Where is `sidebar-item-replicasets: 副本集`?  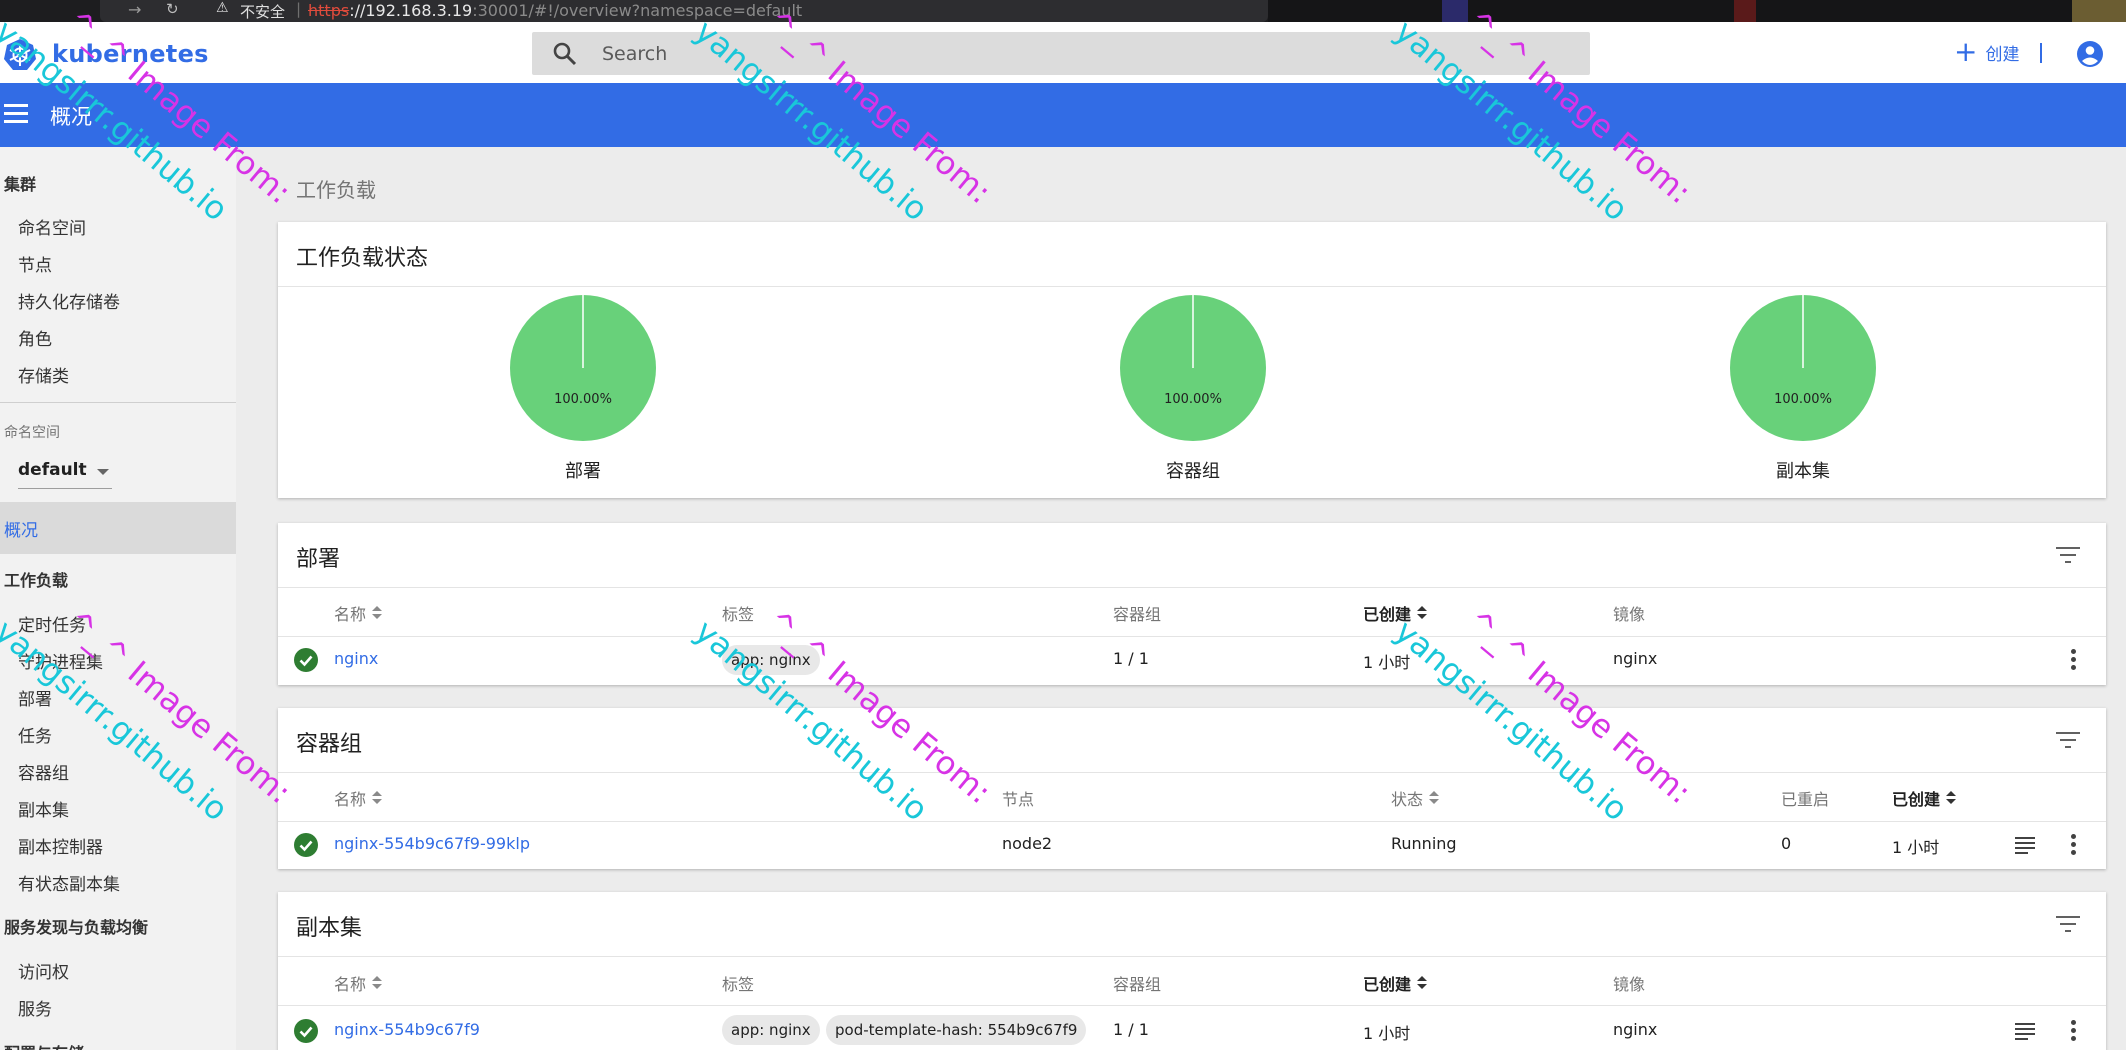 sidebar-item-replicasets: 副本集 is located at coordinates (43, 808).